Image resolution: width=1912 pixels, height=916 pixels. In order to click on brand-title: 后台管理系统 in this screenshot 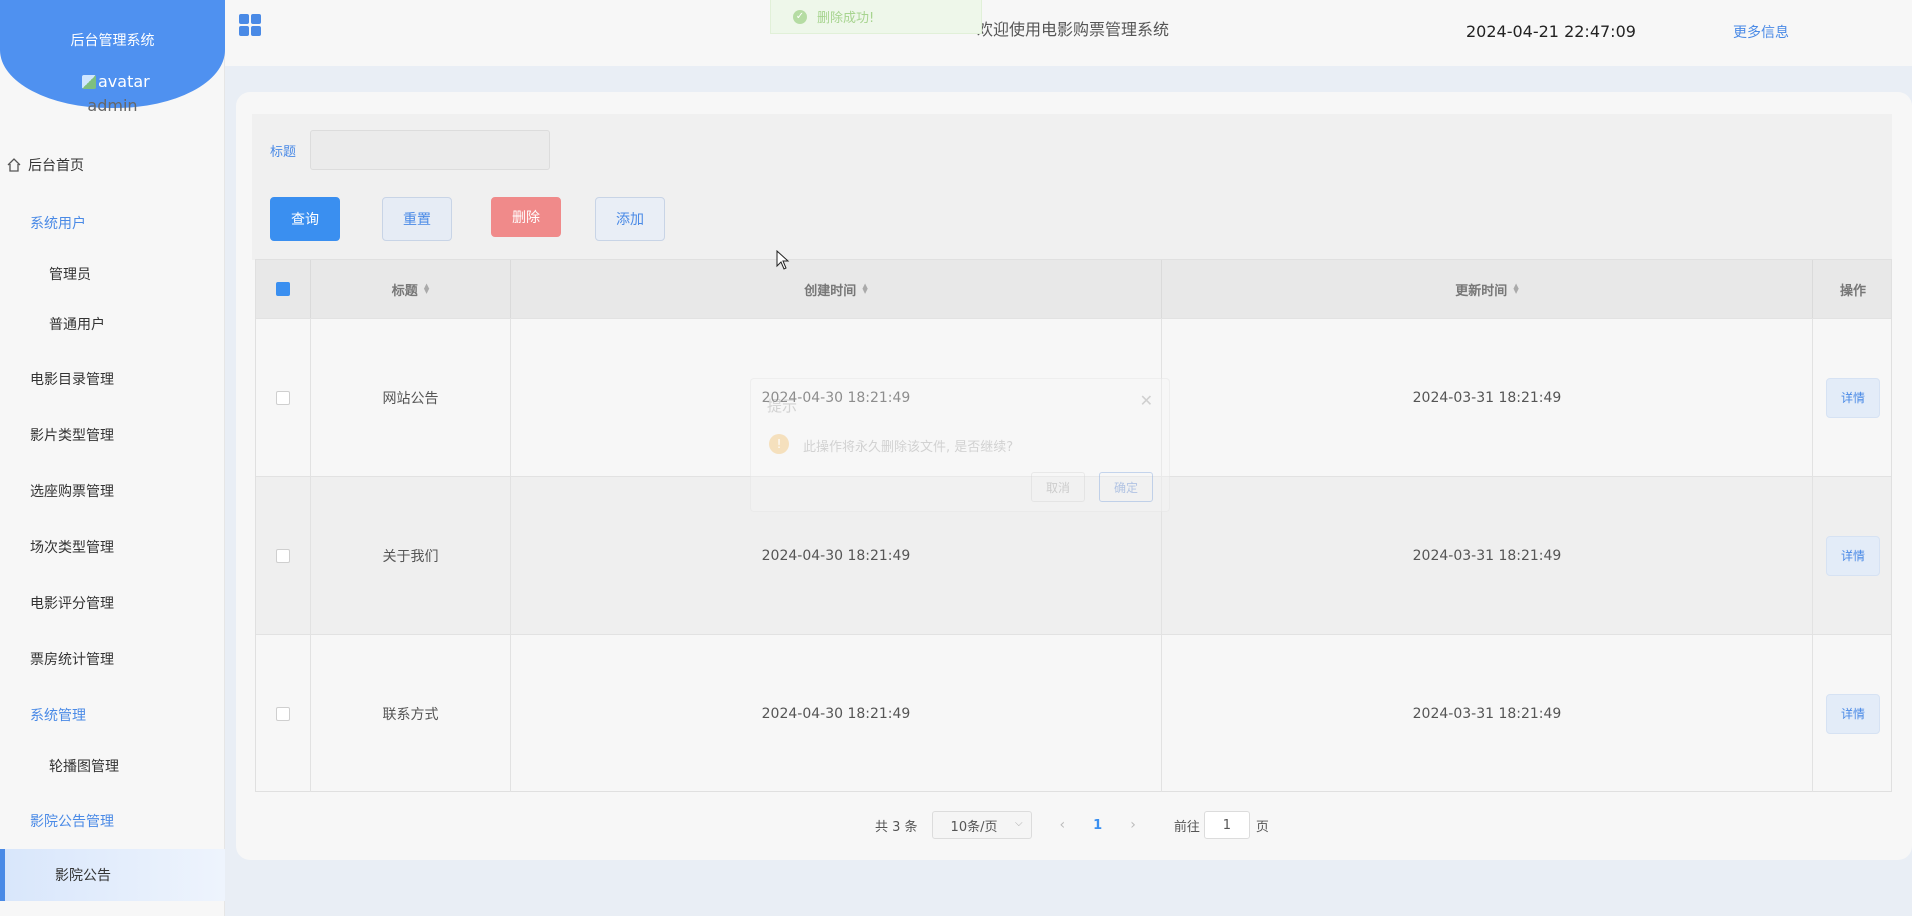, I will do `click(112, 41)`.